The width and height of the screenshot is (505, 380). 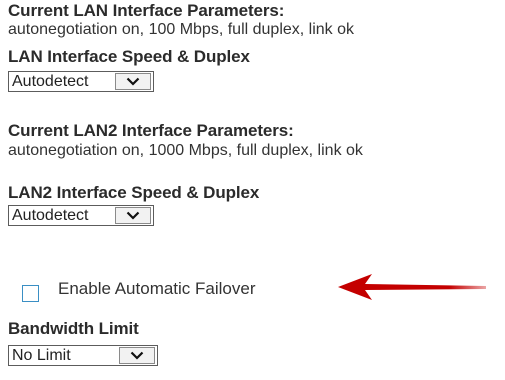 I want to click on lan-speed-heading: LAN Interface Speed & Duplex, so click(x=129, y=56).